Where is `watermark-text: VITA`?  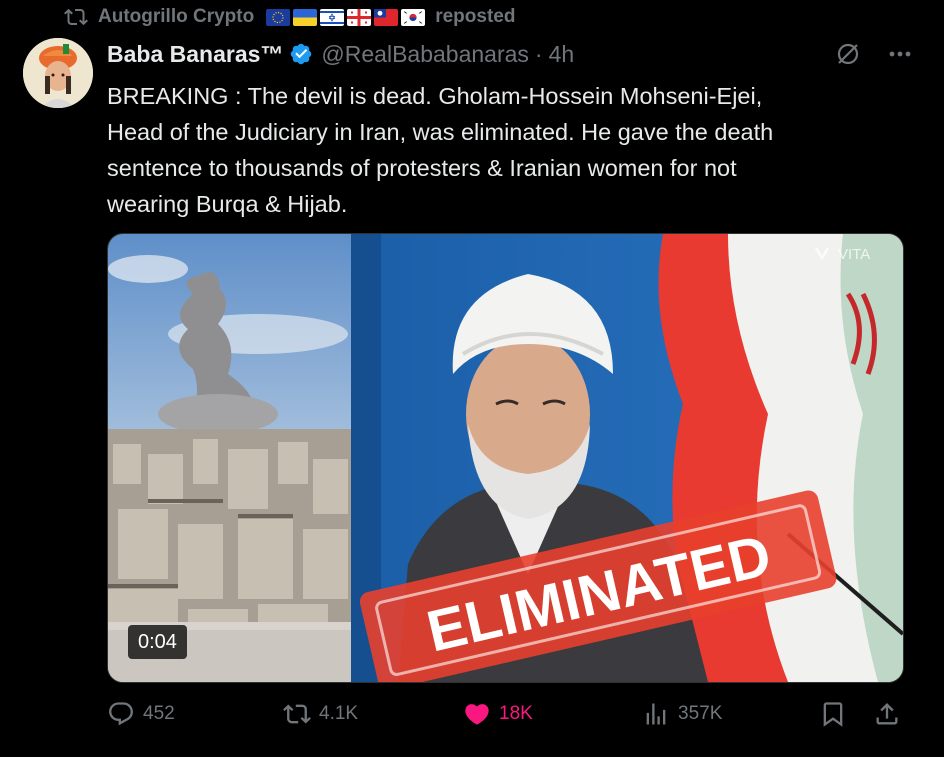
watermark-text: VITA is located at coordinates (854, 254).